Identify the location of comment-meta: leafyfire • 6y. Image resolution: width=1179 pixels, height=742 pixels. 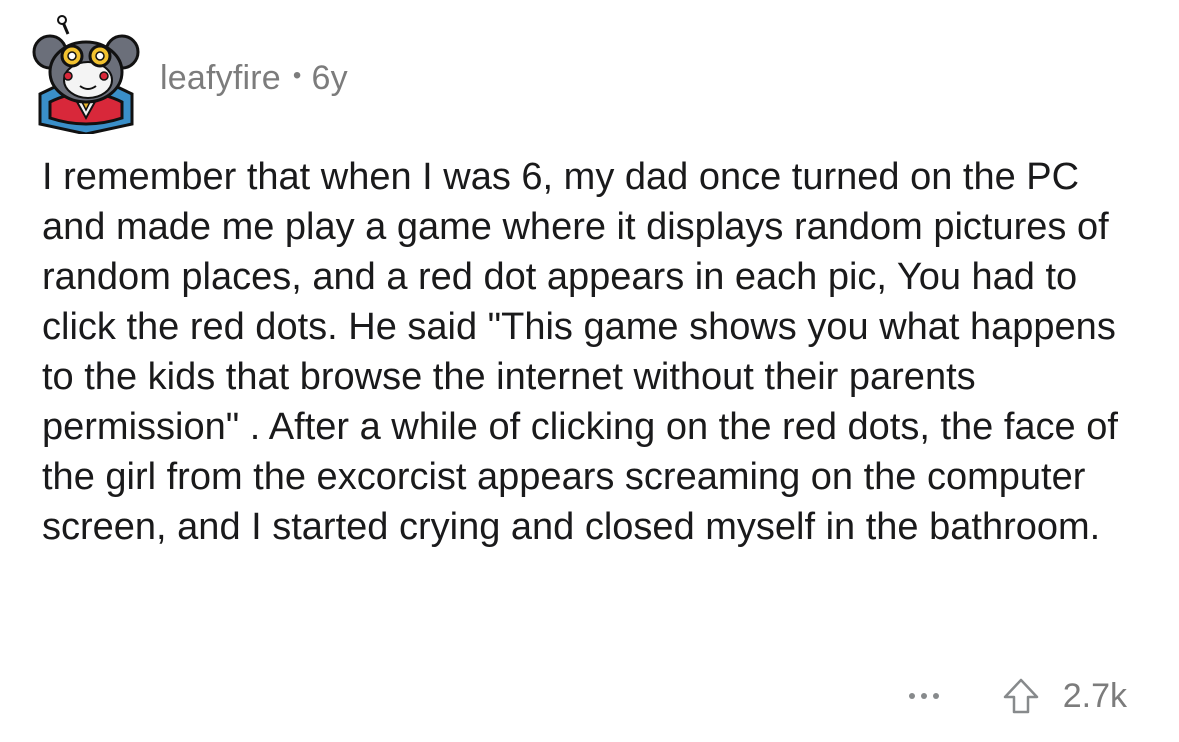
(254, 78).